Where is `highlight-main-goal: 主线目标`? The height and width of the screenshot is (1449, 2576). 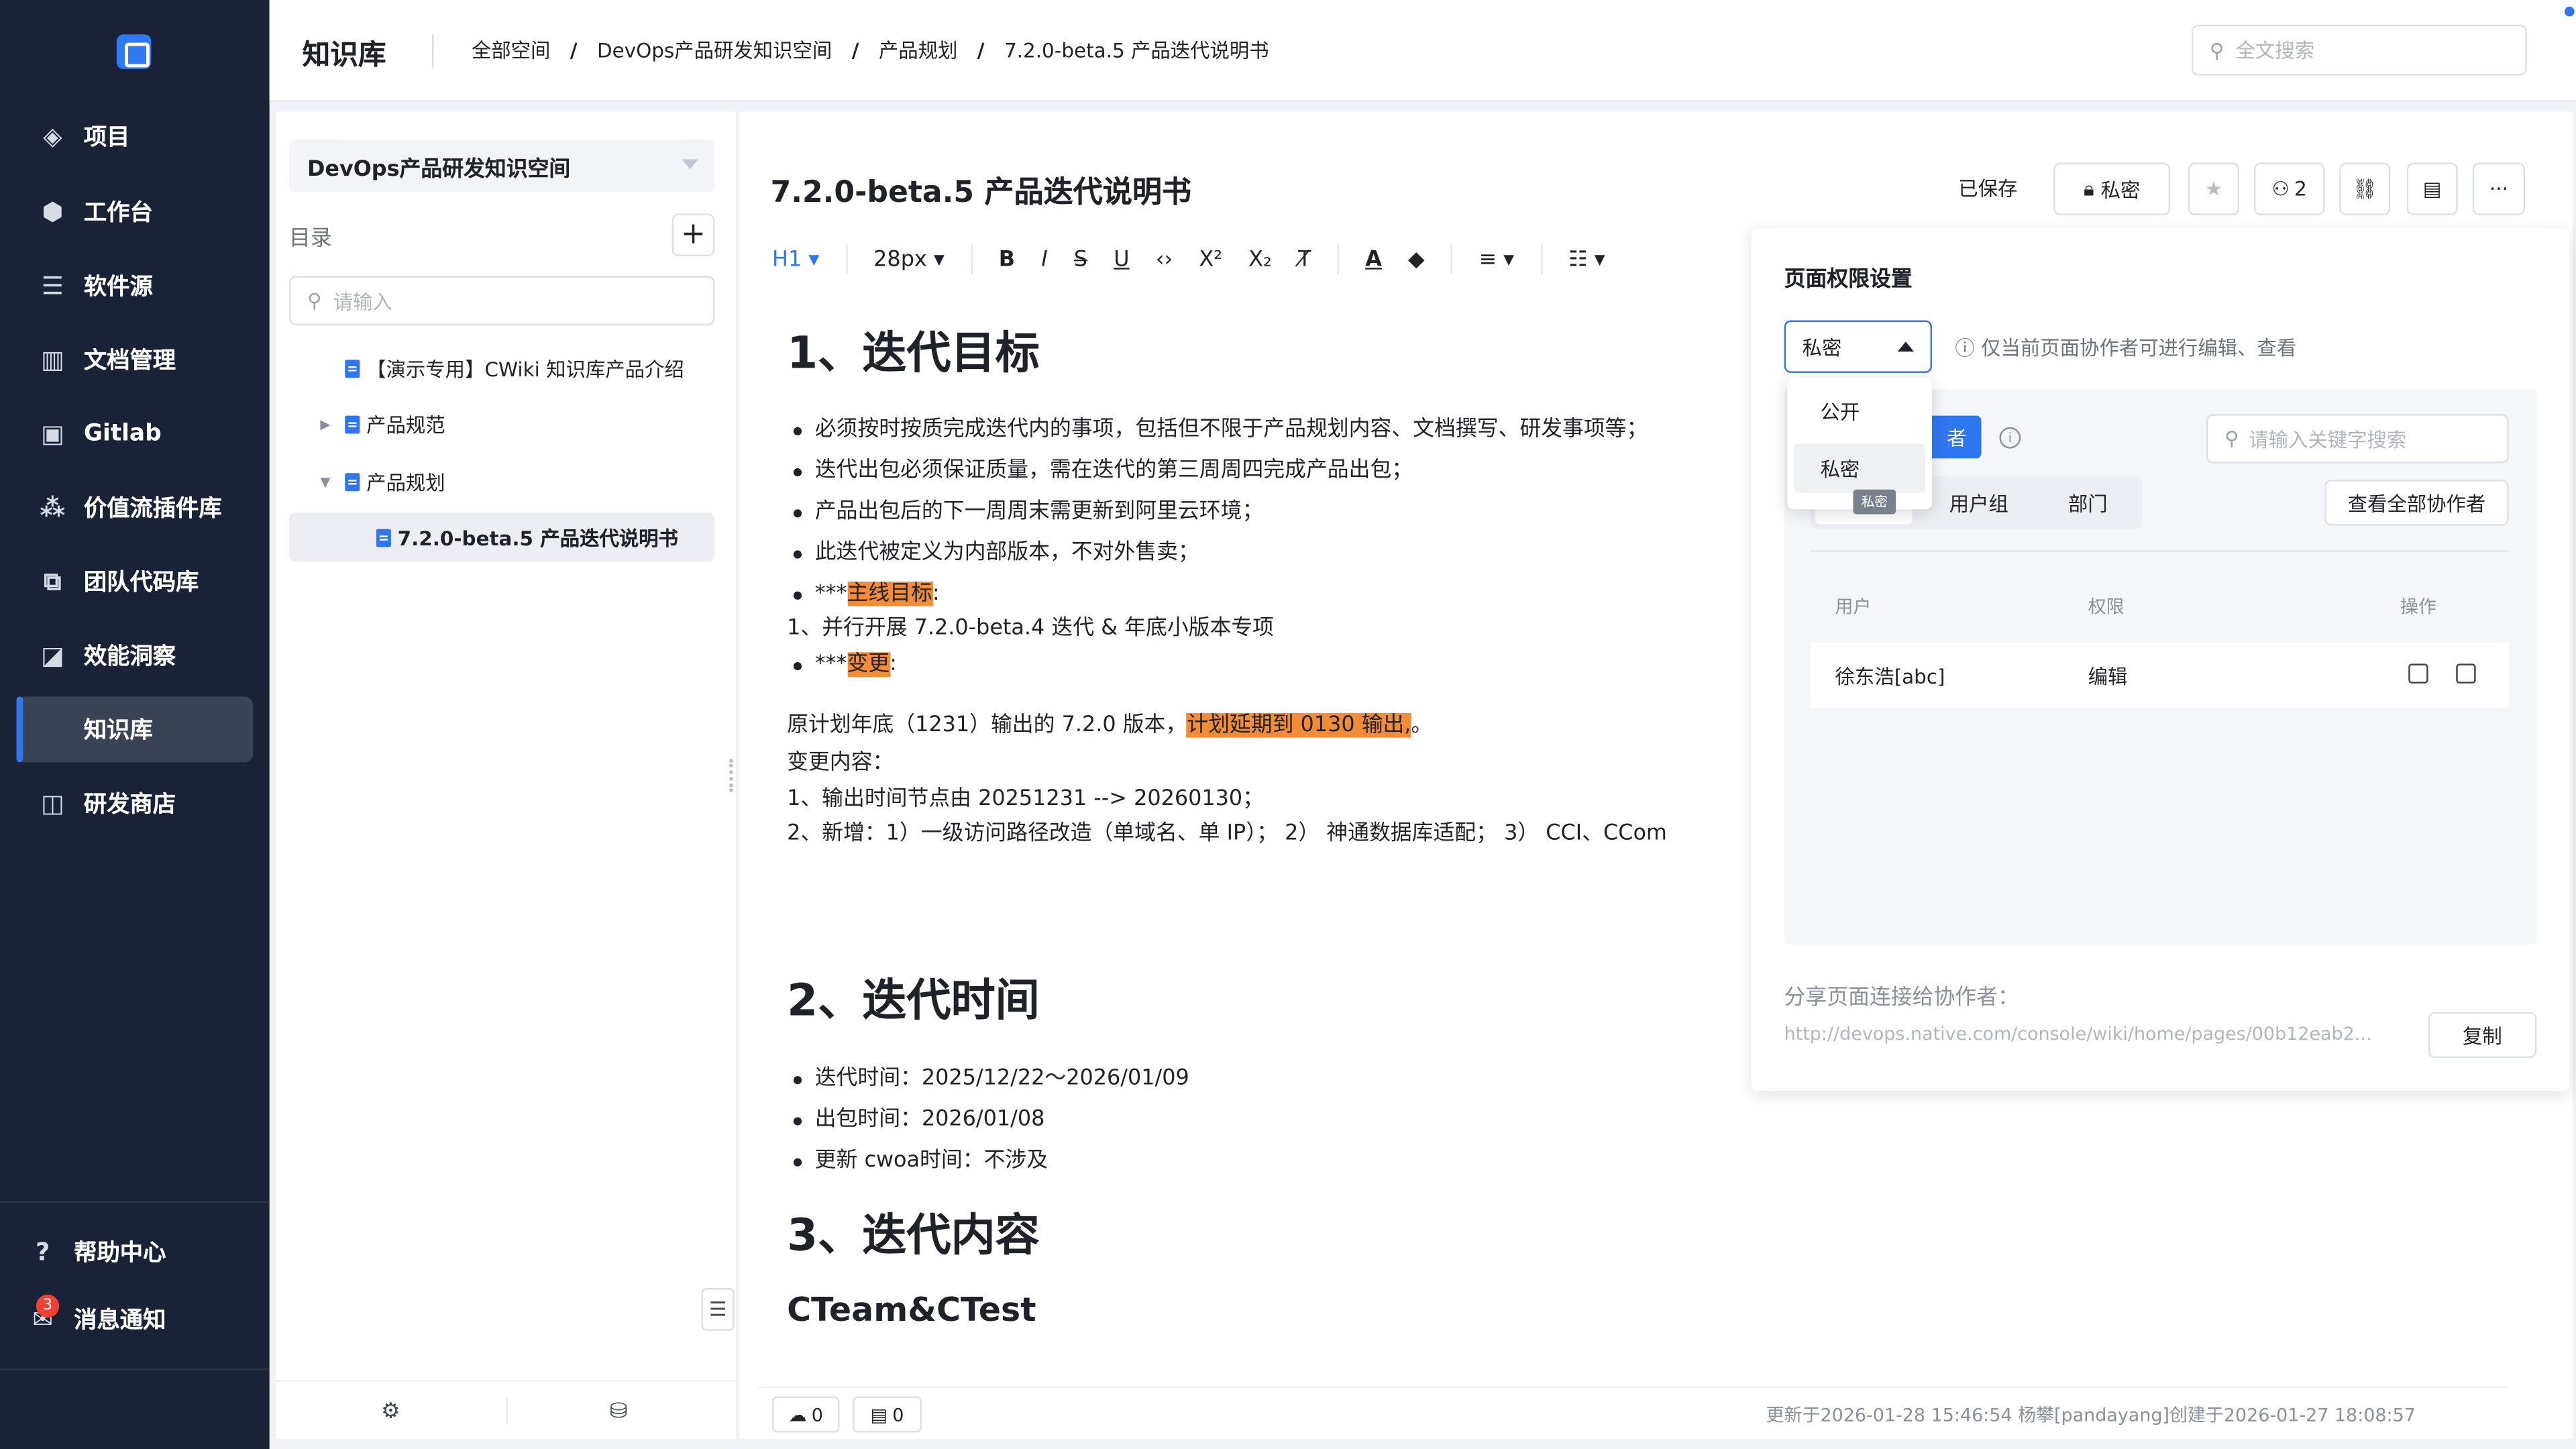 highlight-main-goal: 主线目标 is located at coordinates (889, 593).